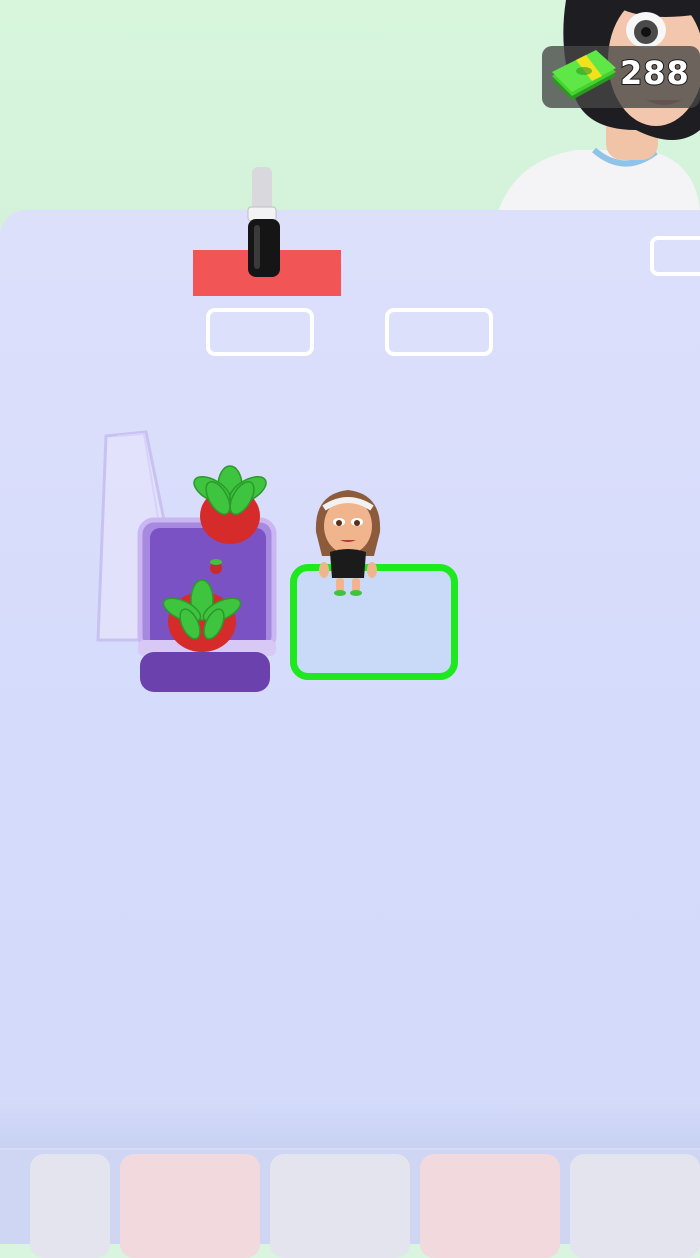 The width and height of the screenshot is (700, 1258). Describe the element at coordinates (654, 73) in the screenshot. I see `cash-amount: 288` at that location.